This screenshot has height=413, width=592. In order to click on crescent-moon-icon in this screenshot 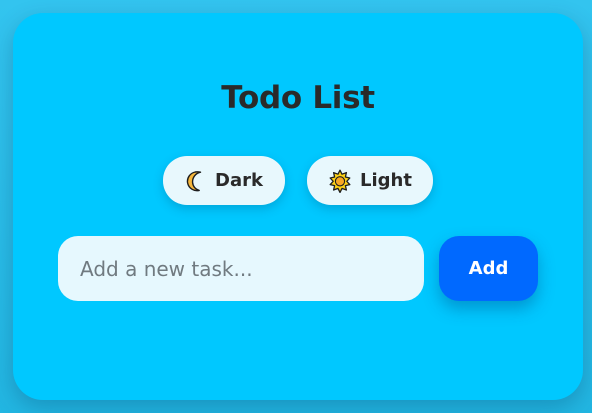, I will do `click(196, 181)`.